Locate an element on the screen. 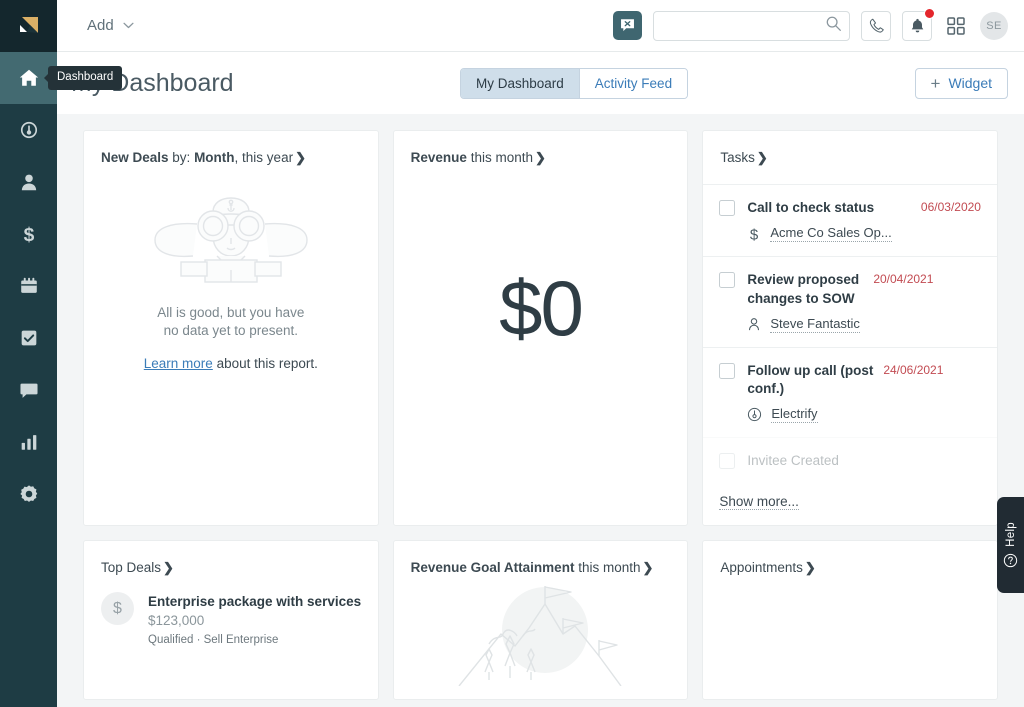  widget-appointments: Appointments ❯ is located at coordinates (850, 620).